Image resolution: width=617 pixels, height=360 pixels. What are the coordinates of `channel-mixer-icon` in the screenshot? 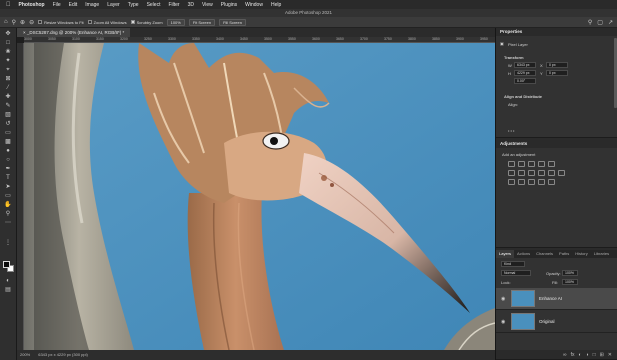 It's located at (551, 173).